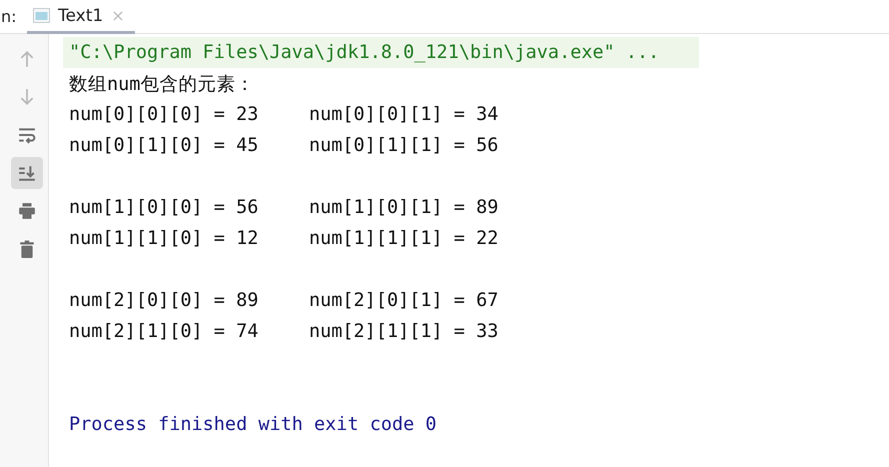  I want to click on output-text: num[2][0][1] = 67, so click(403, 300).